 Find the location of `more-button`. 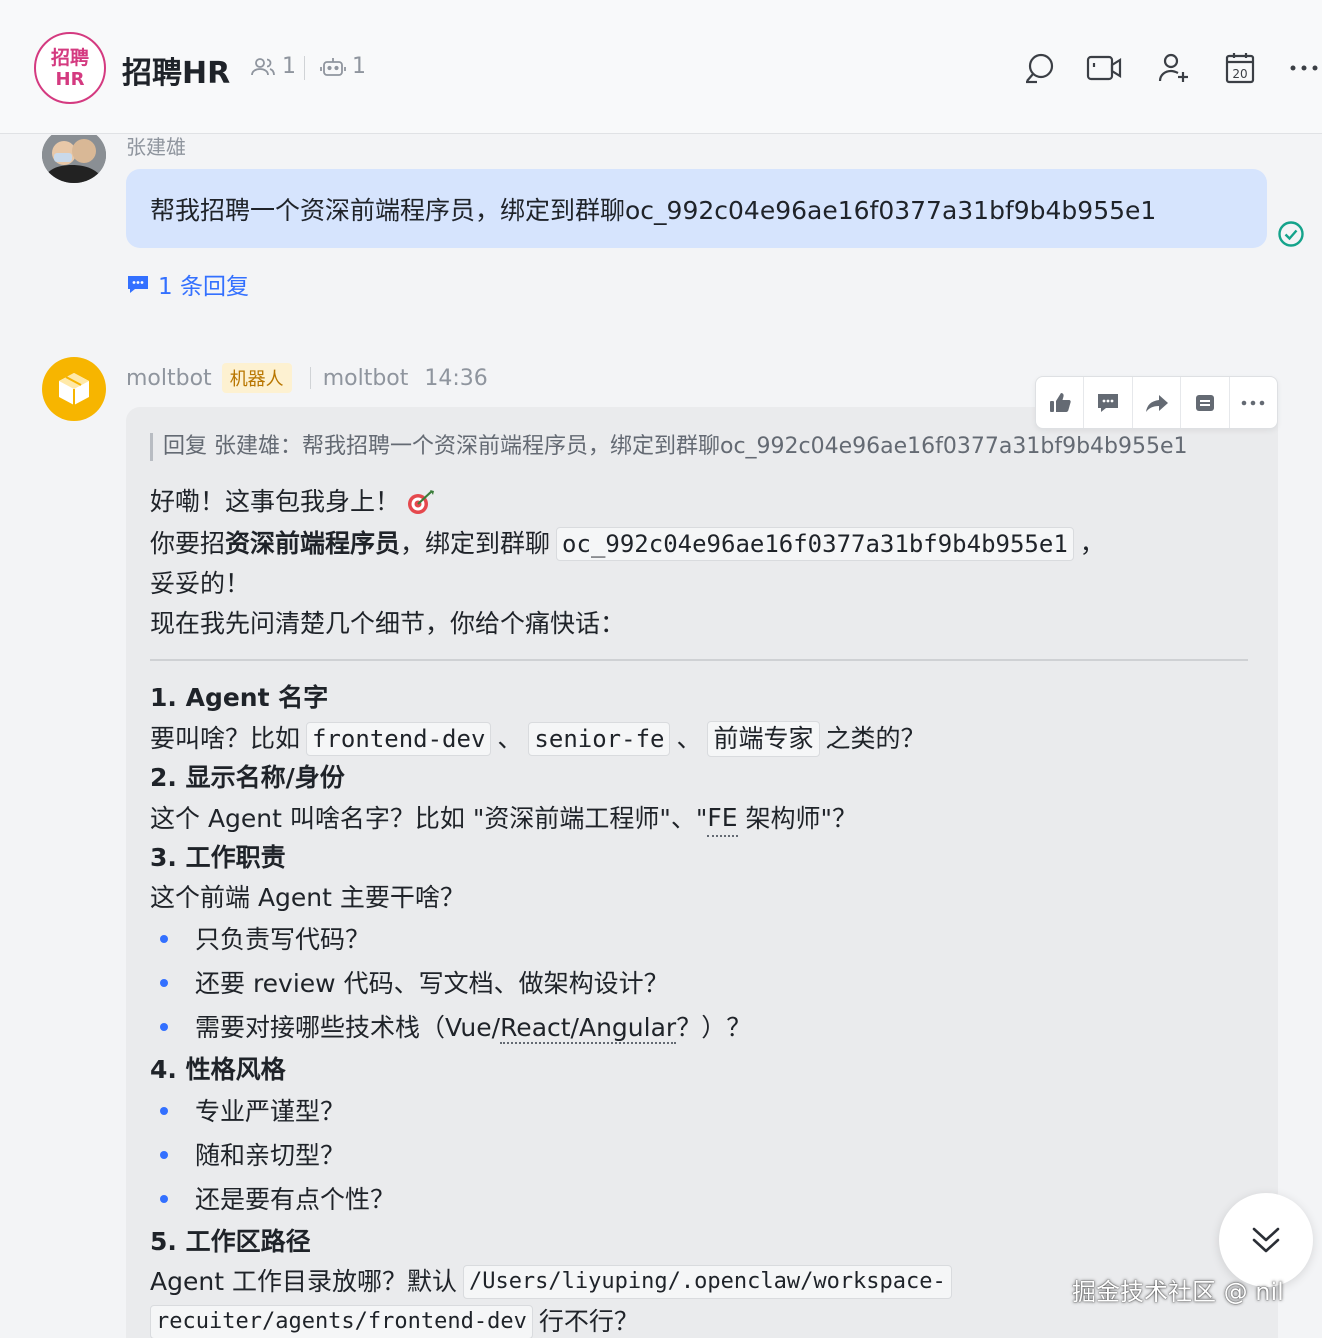

more-button is located at coordinates (1304, 68).